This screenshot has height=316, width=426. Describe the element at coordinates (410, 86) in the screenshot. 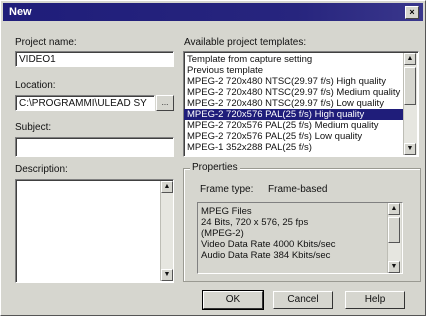

I see `templates-scroll-thumb` at that location.